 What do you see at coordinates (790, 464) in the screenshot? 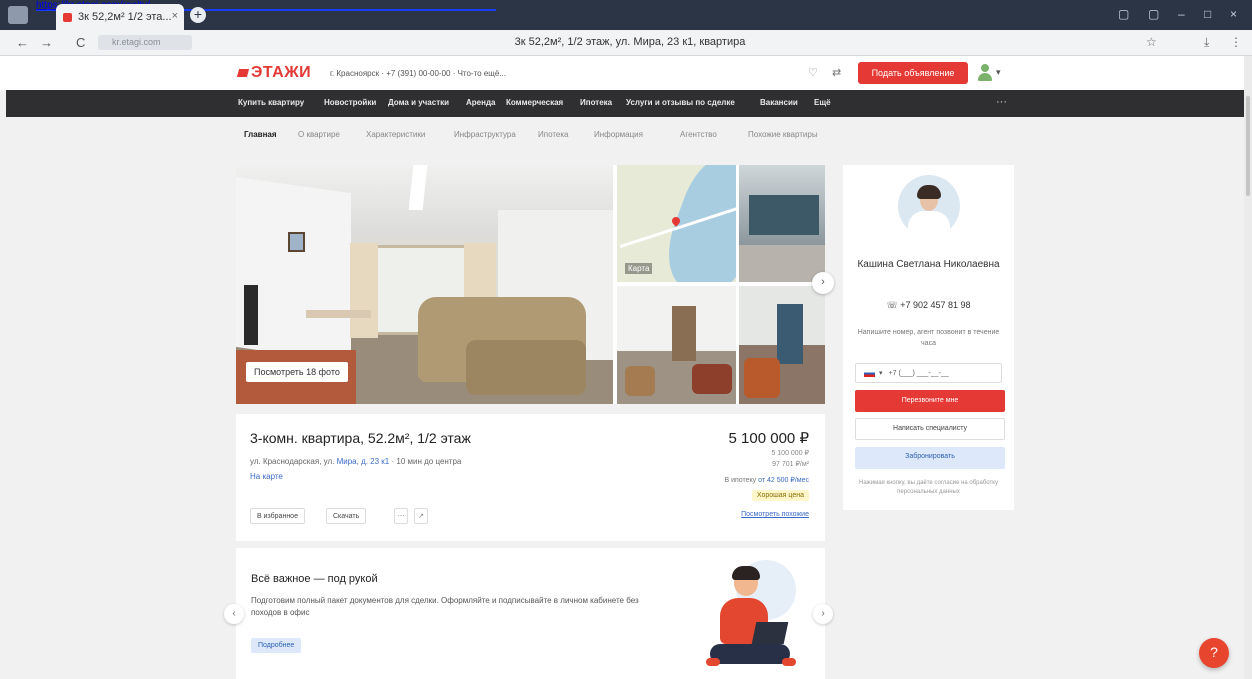
I see `price-per-meter: 97 701 ₽/м²` at bounding box center [790, 464].